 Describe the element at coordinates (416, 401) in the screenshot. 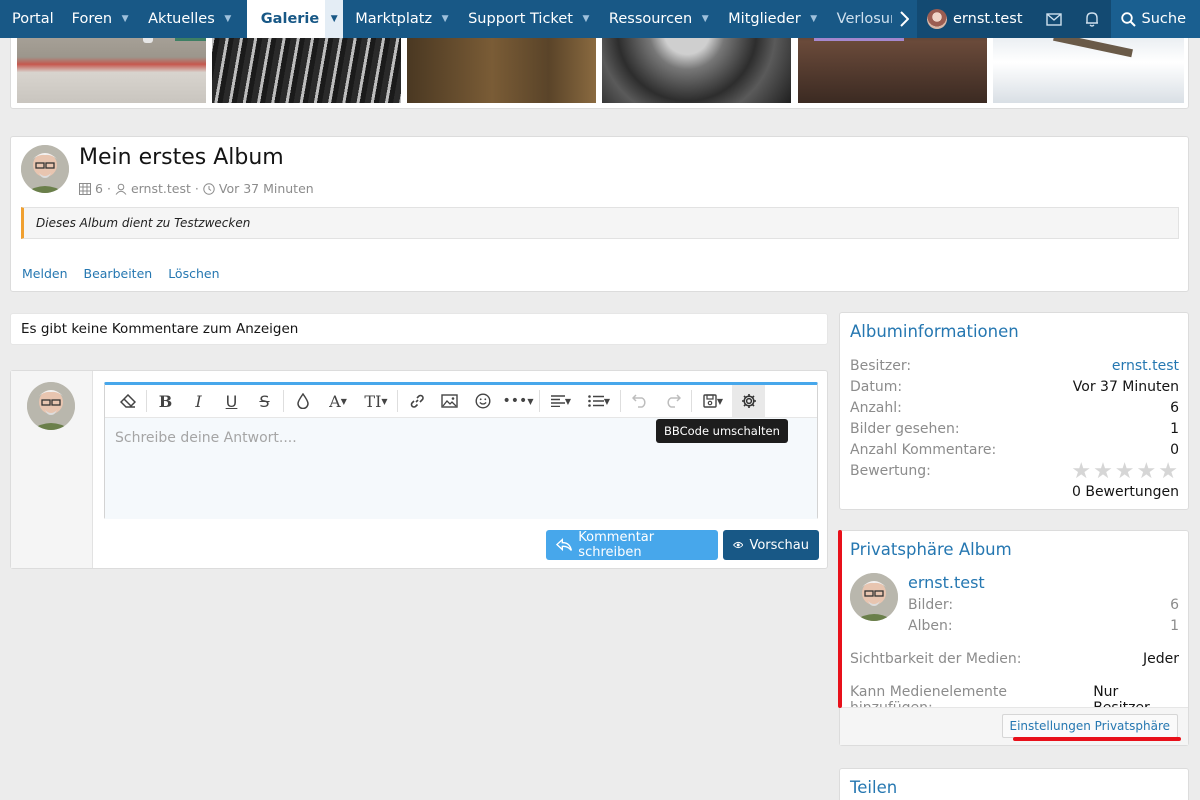

I see `link-icon` at that location.